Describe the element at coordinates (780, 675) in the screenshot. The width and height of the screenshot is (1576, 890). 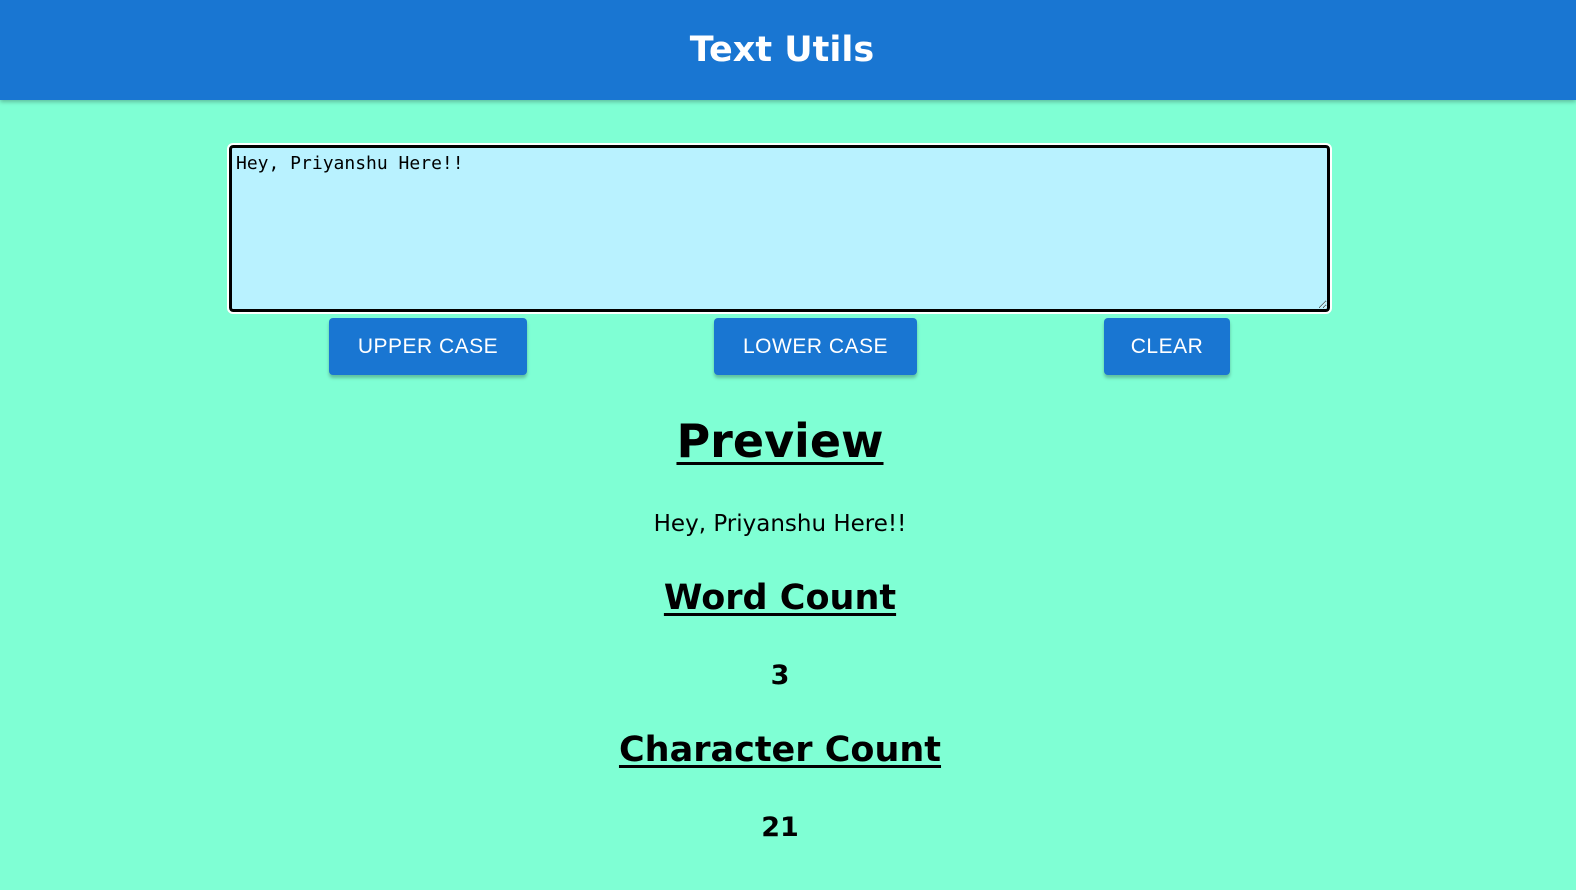
I see `word-count-value: 3` at that location.